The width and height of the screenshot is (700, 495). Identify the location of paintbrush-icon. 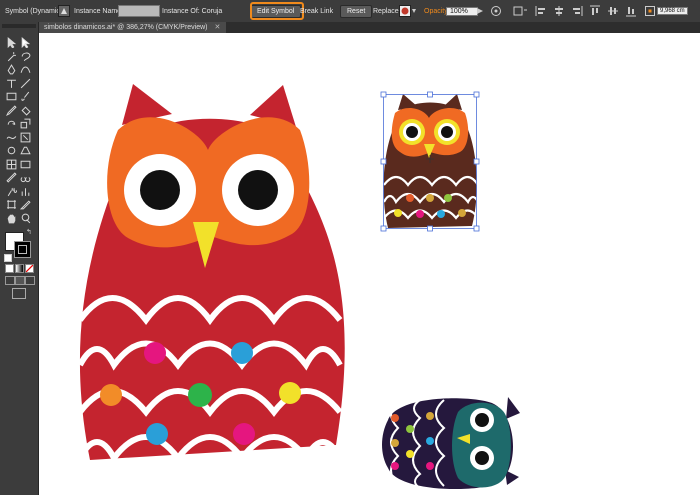
(26, 95).